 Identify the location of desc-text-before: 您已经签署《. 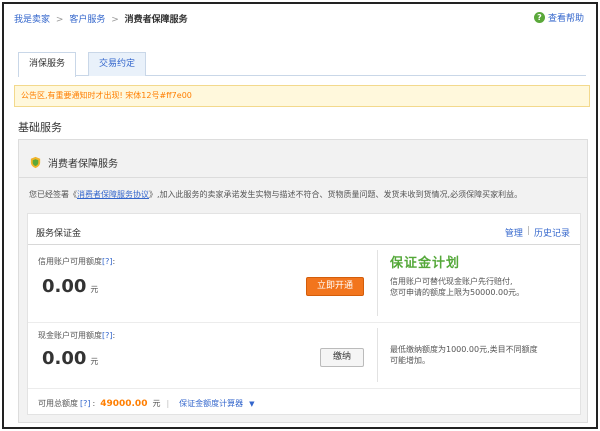
(53, 194).